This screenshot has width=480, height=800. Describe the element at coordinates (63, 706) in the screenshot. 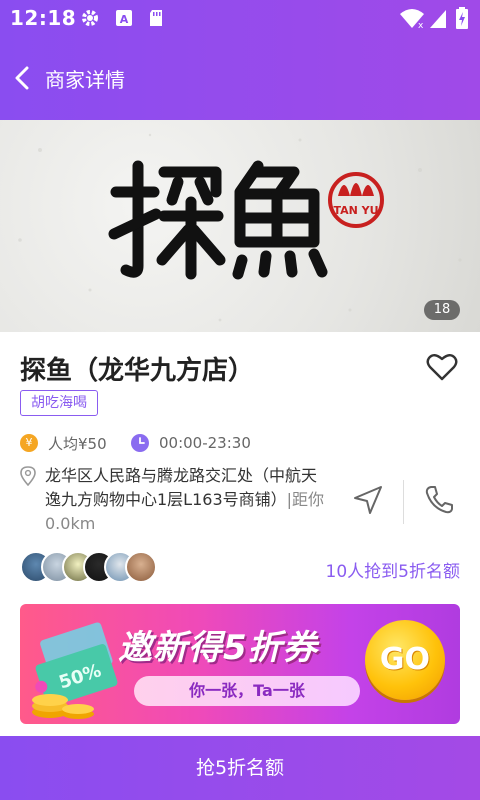

I see `coin-stack` at that location.